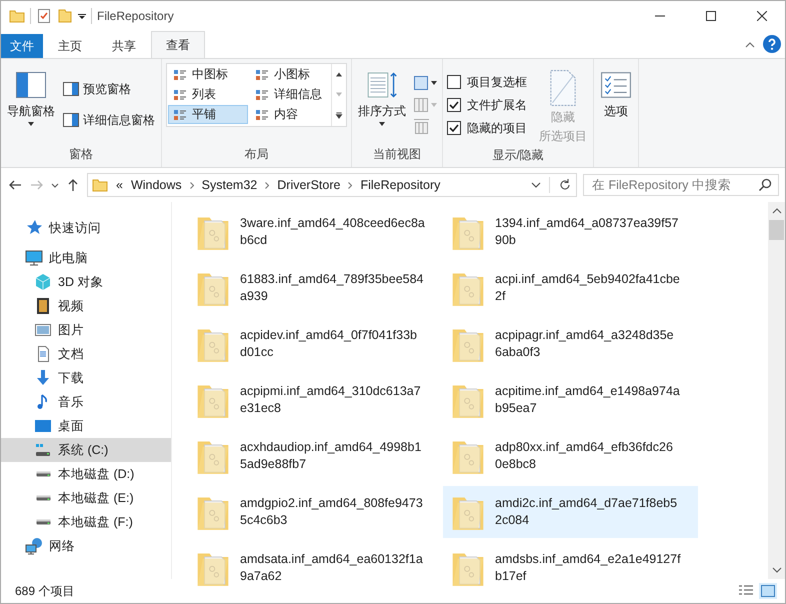  I want to click on breadcrumb: Windows, so click(156, 185).